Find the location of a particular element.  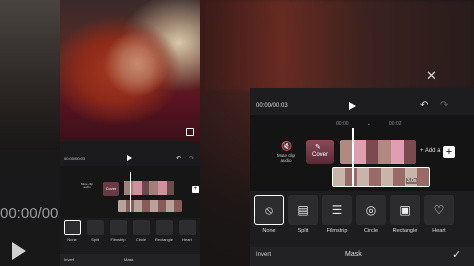

filmstrip-icon: ☰ is located at coordinates (337, 210).